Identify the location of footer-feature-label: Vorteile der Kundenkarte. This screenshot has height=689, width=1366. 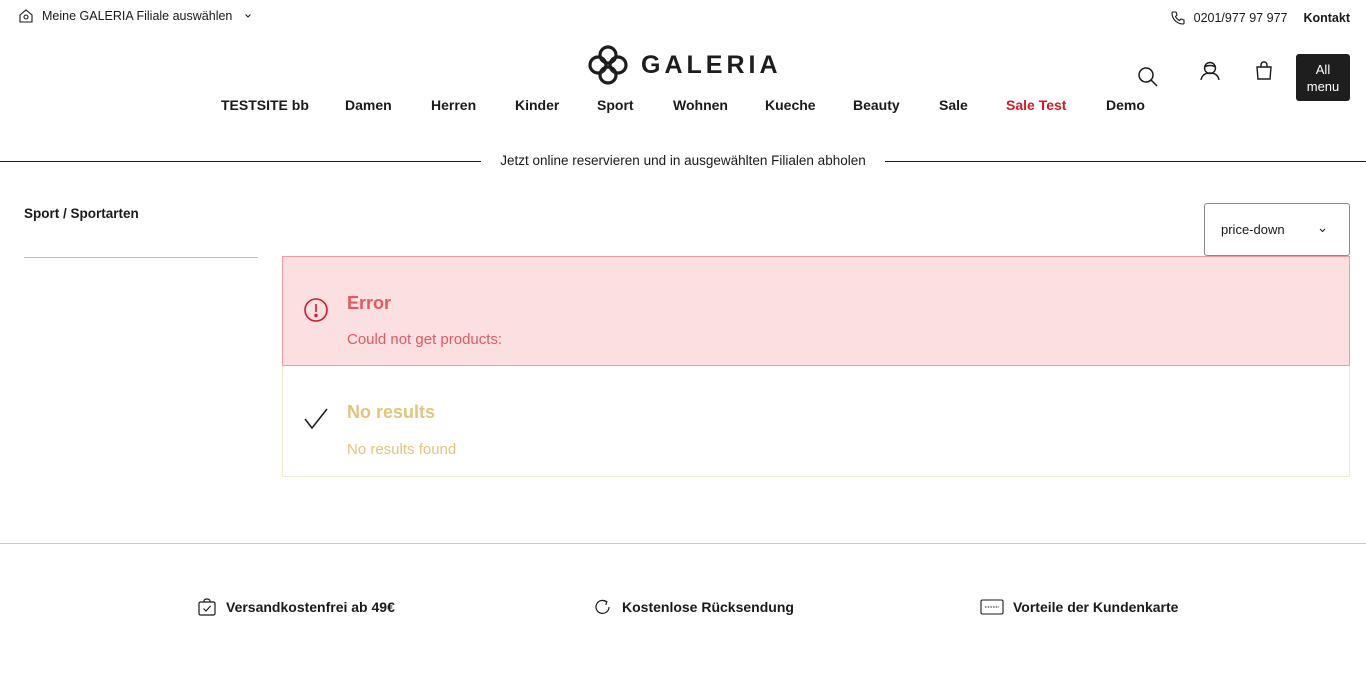
(1096, 607).